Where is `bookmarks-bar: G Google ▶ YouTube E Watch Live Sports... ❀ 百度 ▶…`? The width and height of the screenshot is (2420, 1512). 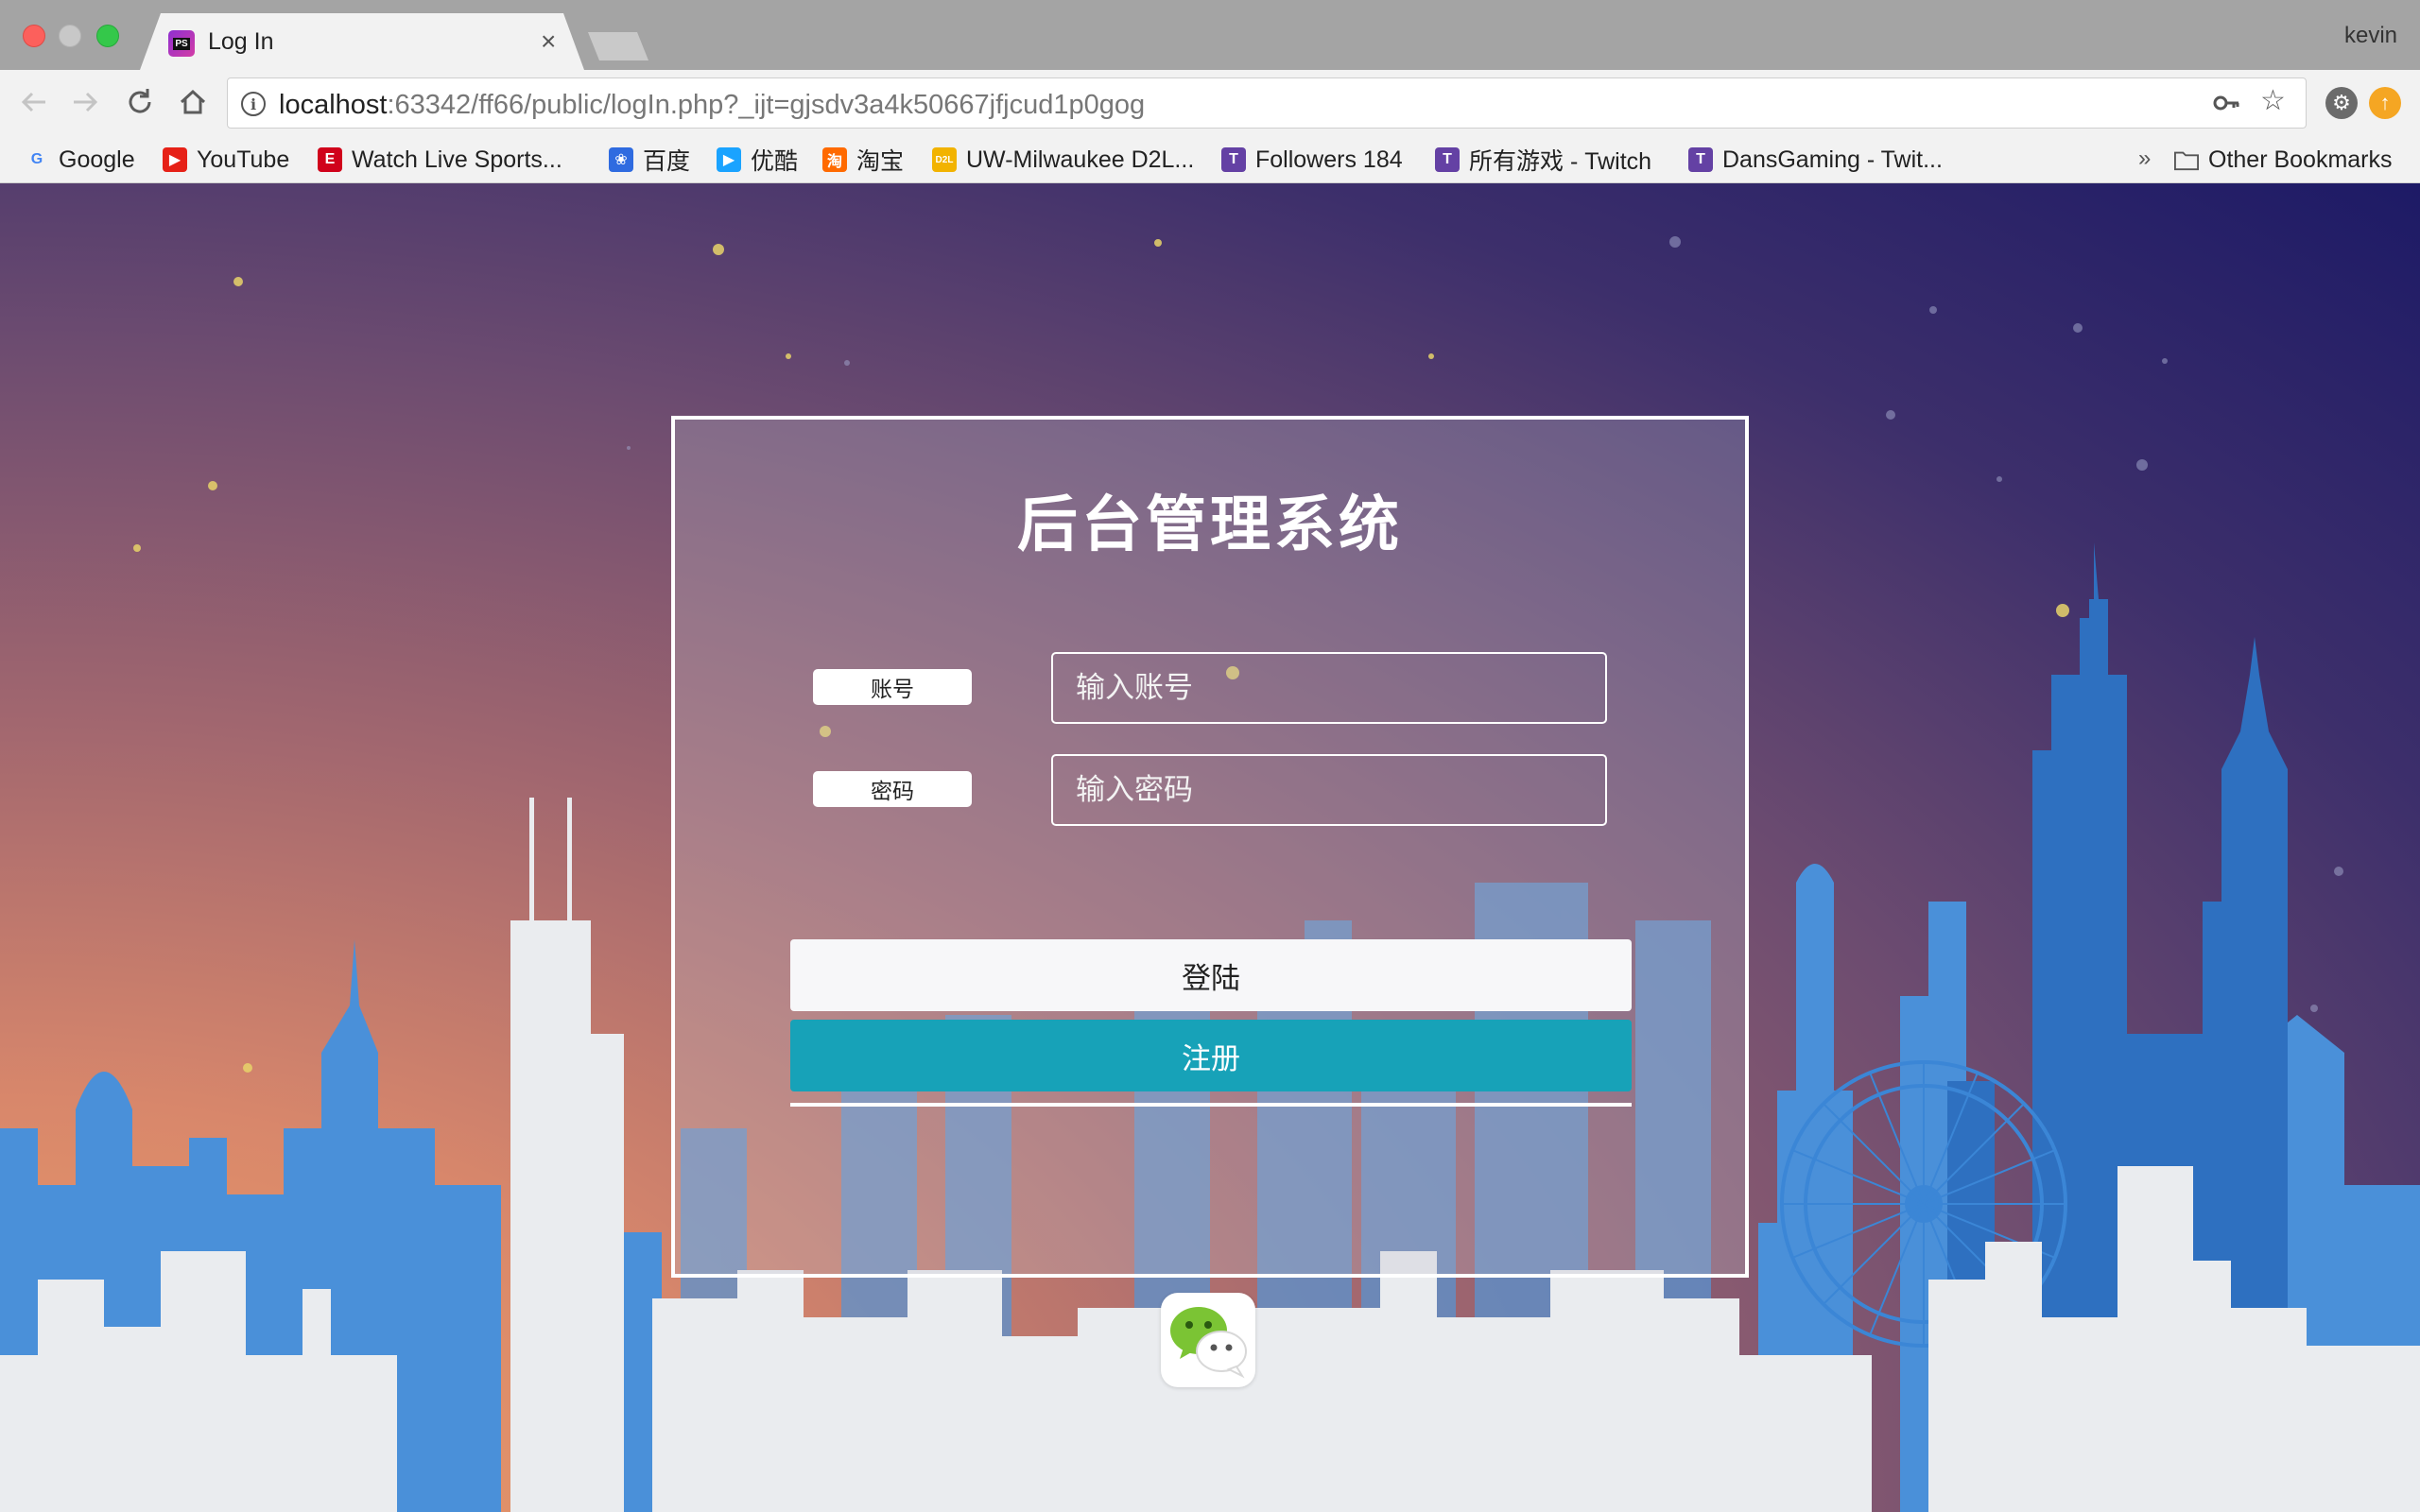 bookmarks-bar: G Google ▶ YouTube E Watch Live Sports... ❀ 百度 ▶… is located at coordinates (1210, 159).